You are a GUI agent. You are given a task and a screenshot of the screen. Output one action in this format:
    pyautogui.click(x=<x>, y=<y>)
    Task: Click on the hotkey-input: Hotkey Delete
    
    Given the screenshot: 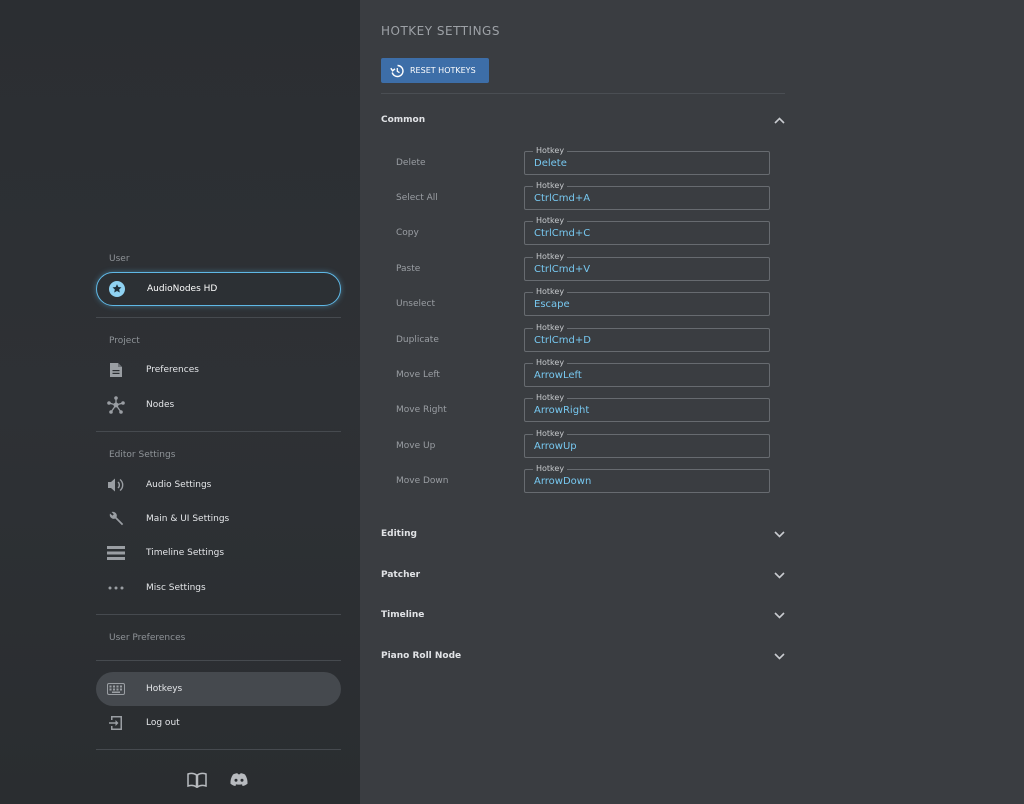 What is the action you would take?
    pyautogui.click(x=647, y=160)
    